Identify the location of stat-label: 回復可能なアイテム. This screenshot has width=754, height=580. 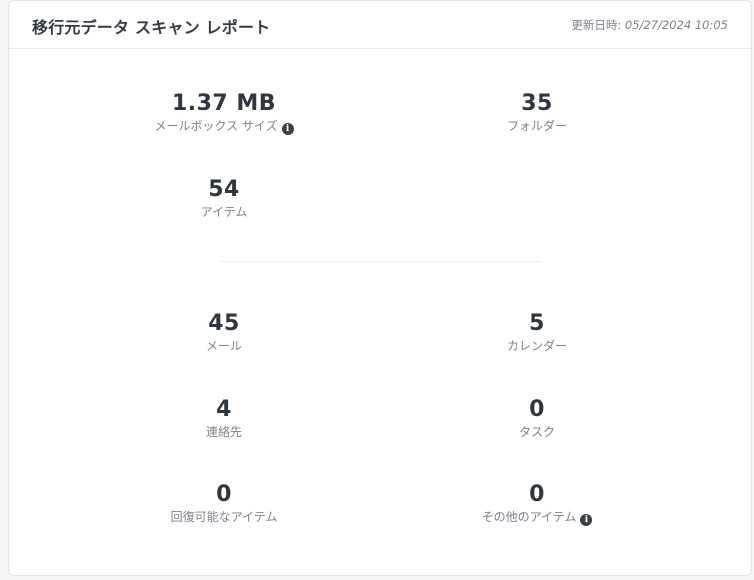
(224, 517).